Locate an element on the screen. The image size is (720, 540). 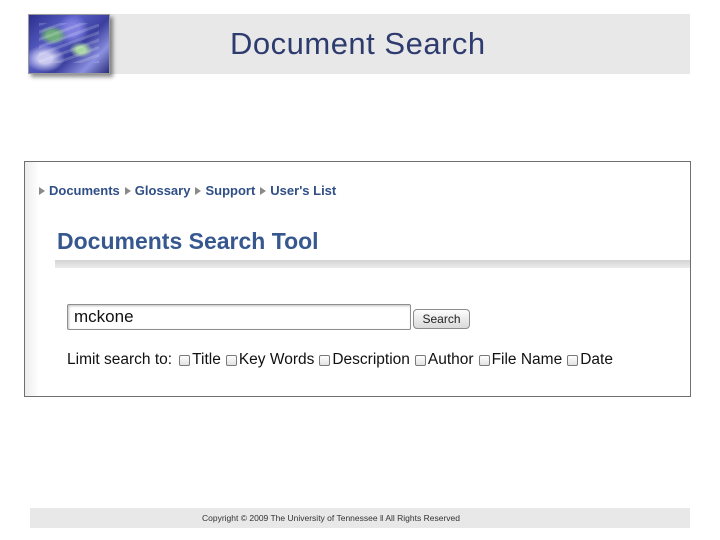
nav-item-glossary: Glossary is located at coordinates (157, 190).